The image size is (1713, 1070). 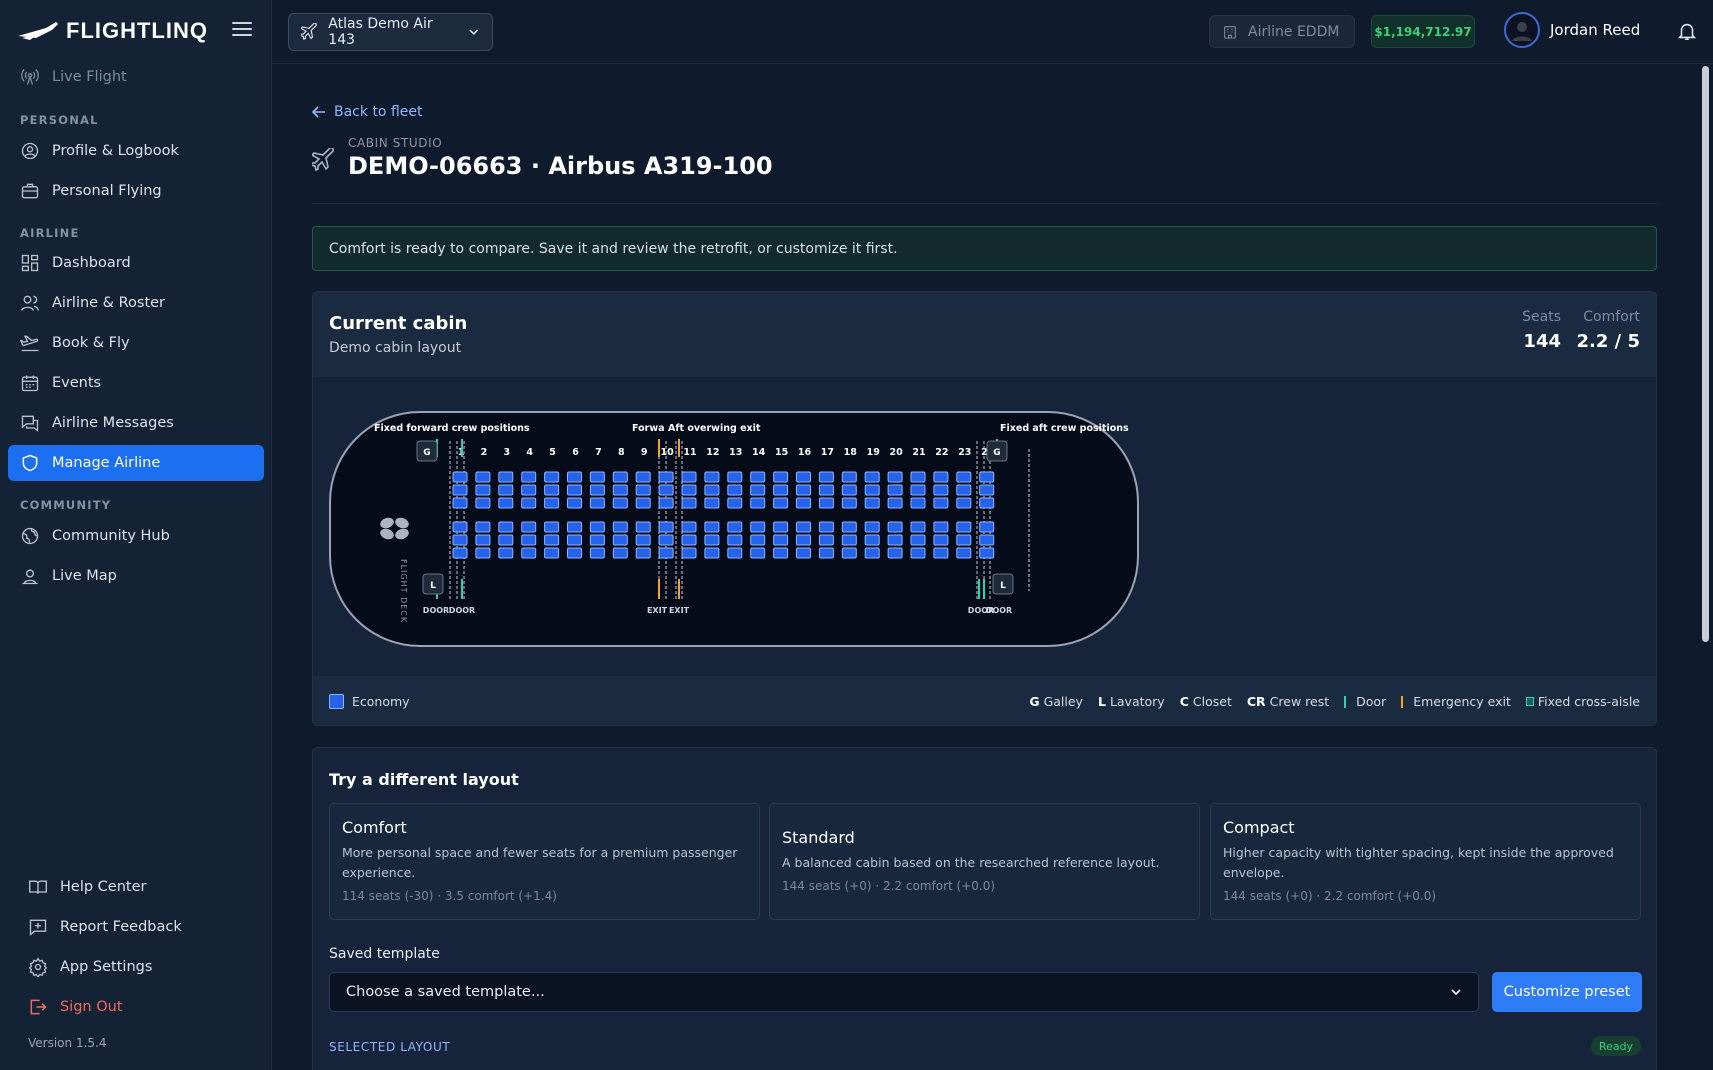 I want to click on user-menu: Jordan Reed, so click(x=1572, y=30).